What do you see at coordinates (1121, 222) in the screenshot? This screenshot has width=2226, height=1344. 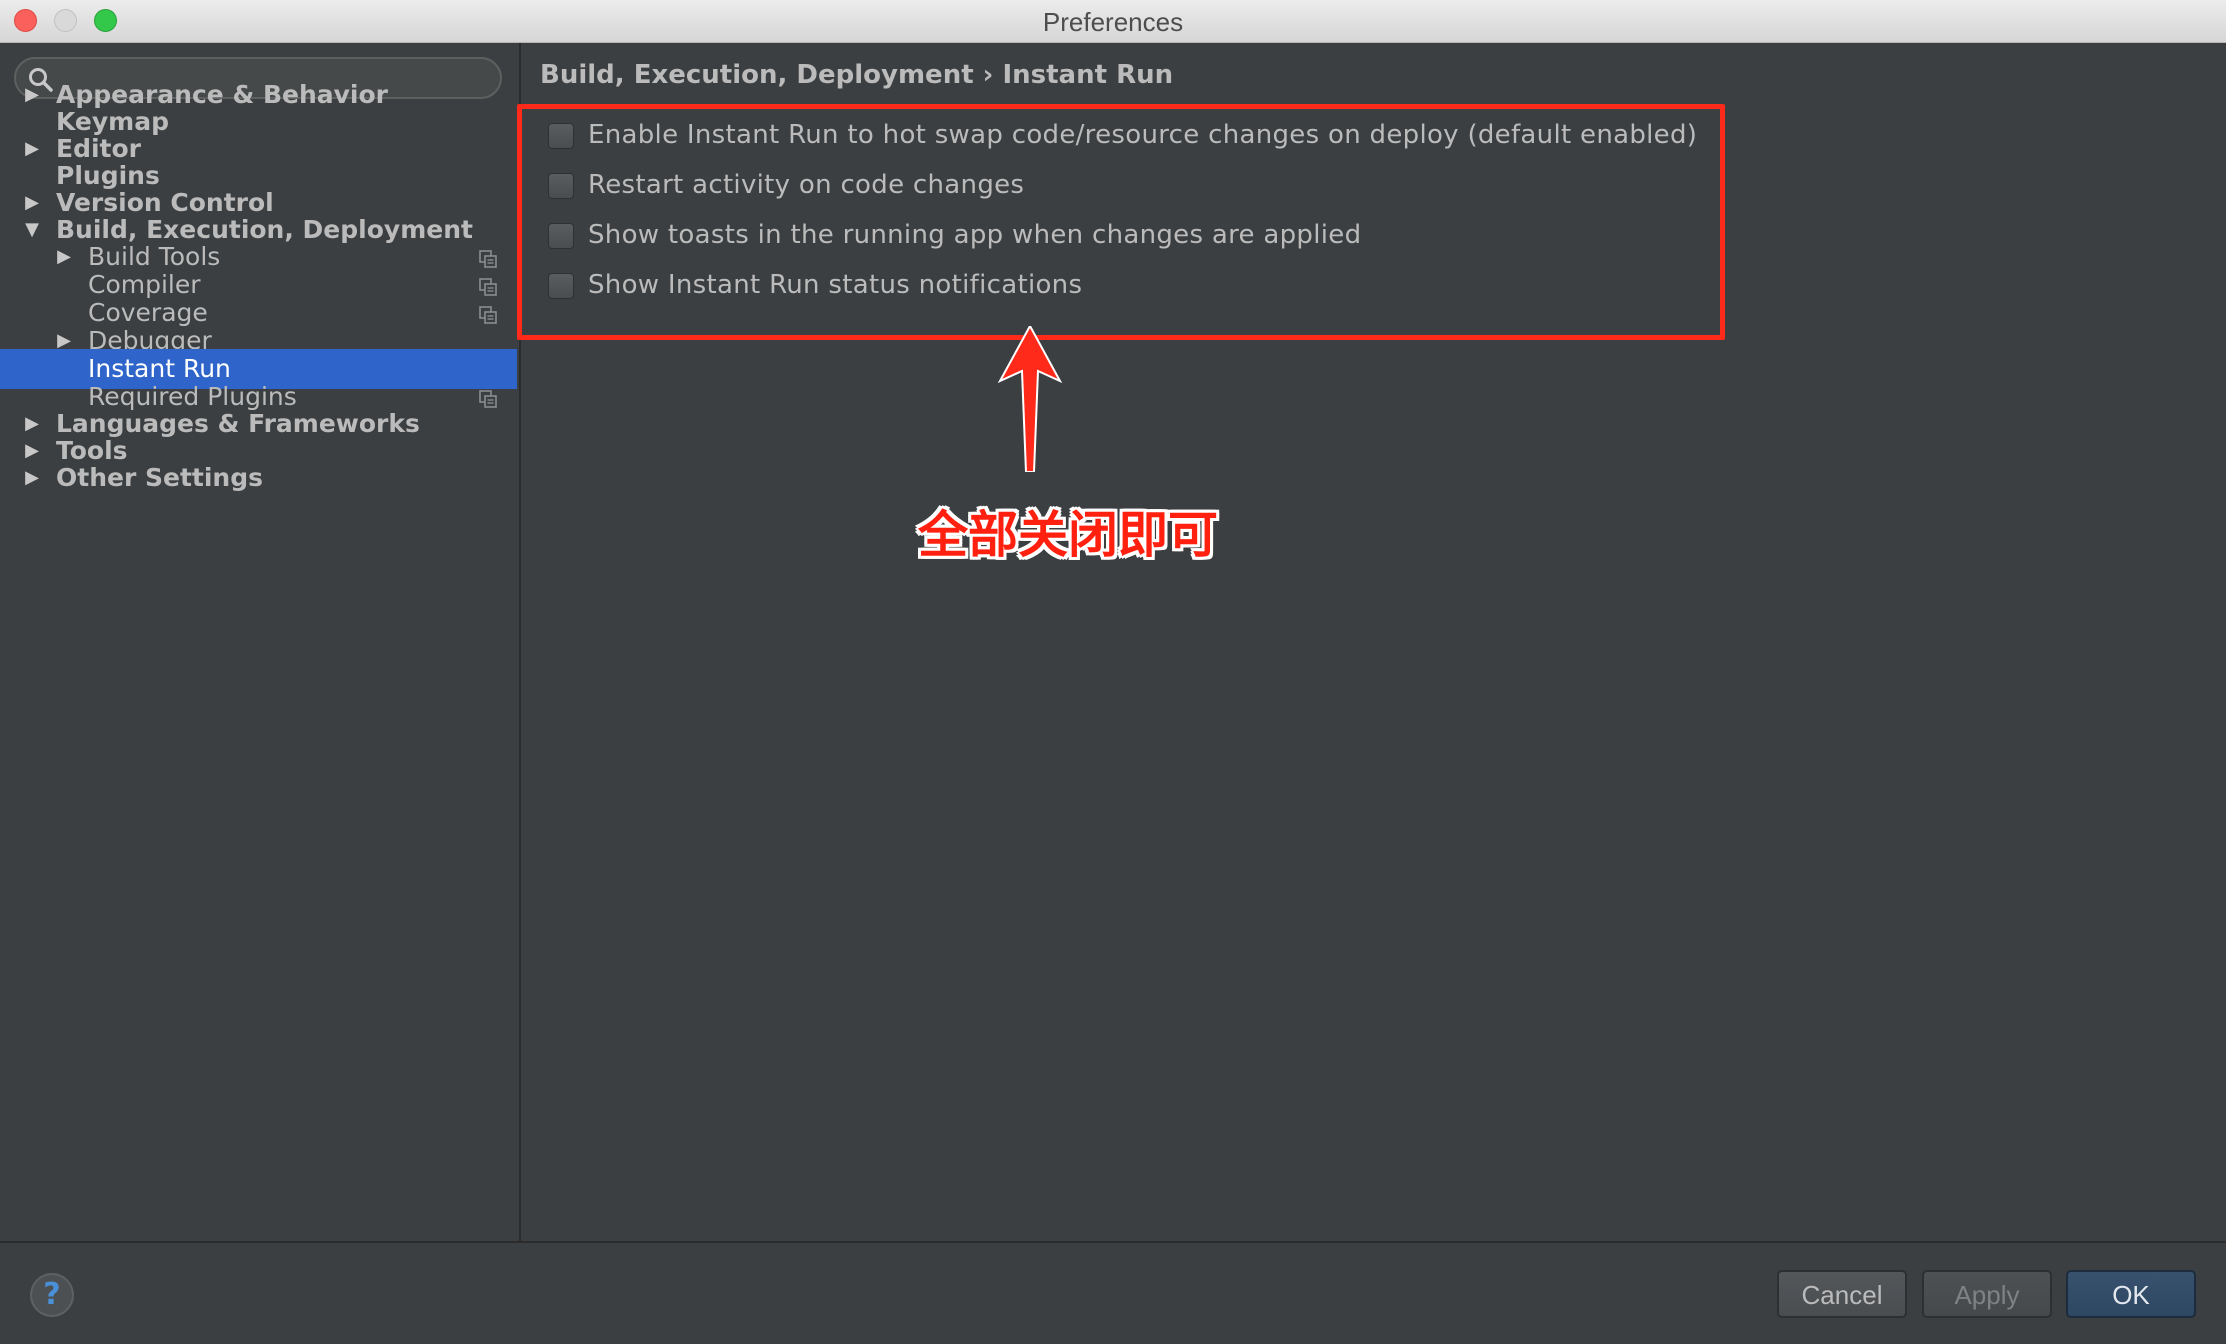 I see `annotation-highlight-box` at bounding box center [1121, 222].